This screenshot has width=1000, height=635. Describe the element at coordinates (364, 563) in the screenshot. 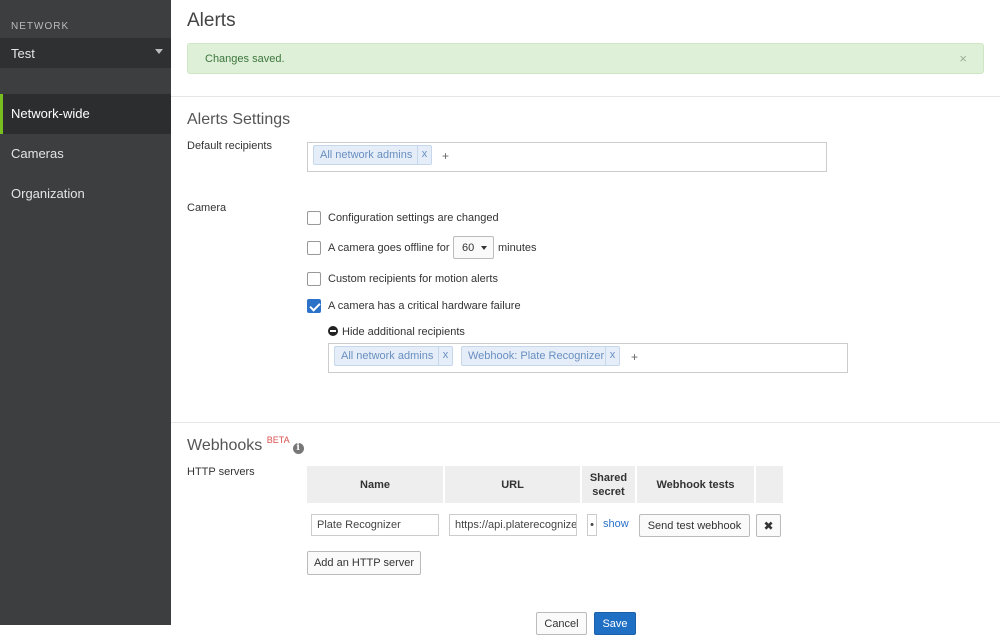

I see `add-http-server-button: Add an HTTP server` at that location.